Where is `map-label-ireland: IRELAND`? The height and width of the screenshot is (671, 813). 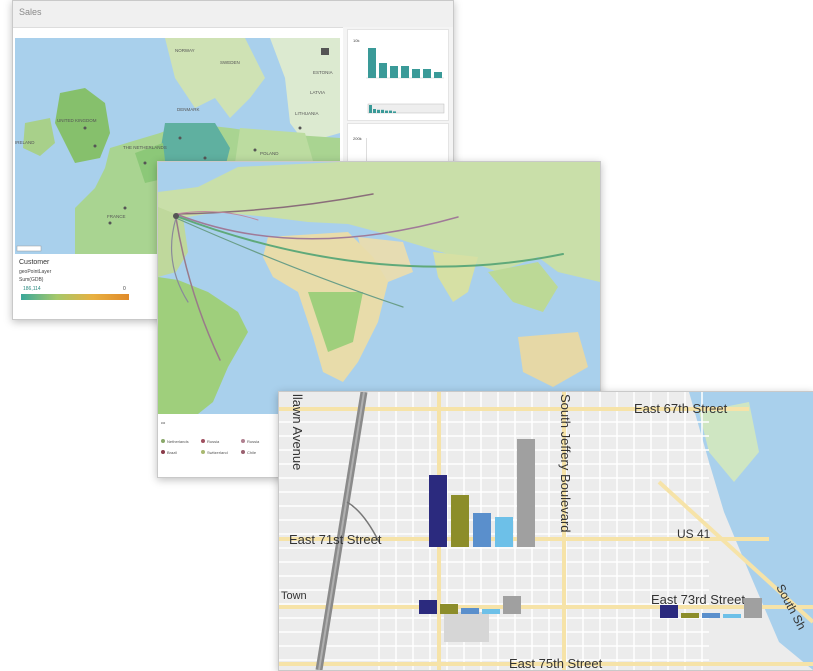 map-label-ireland: IRELAND is located at coordinates (25, 142).